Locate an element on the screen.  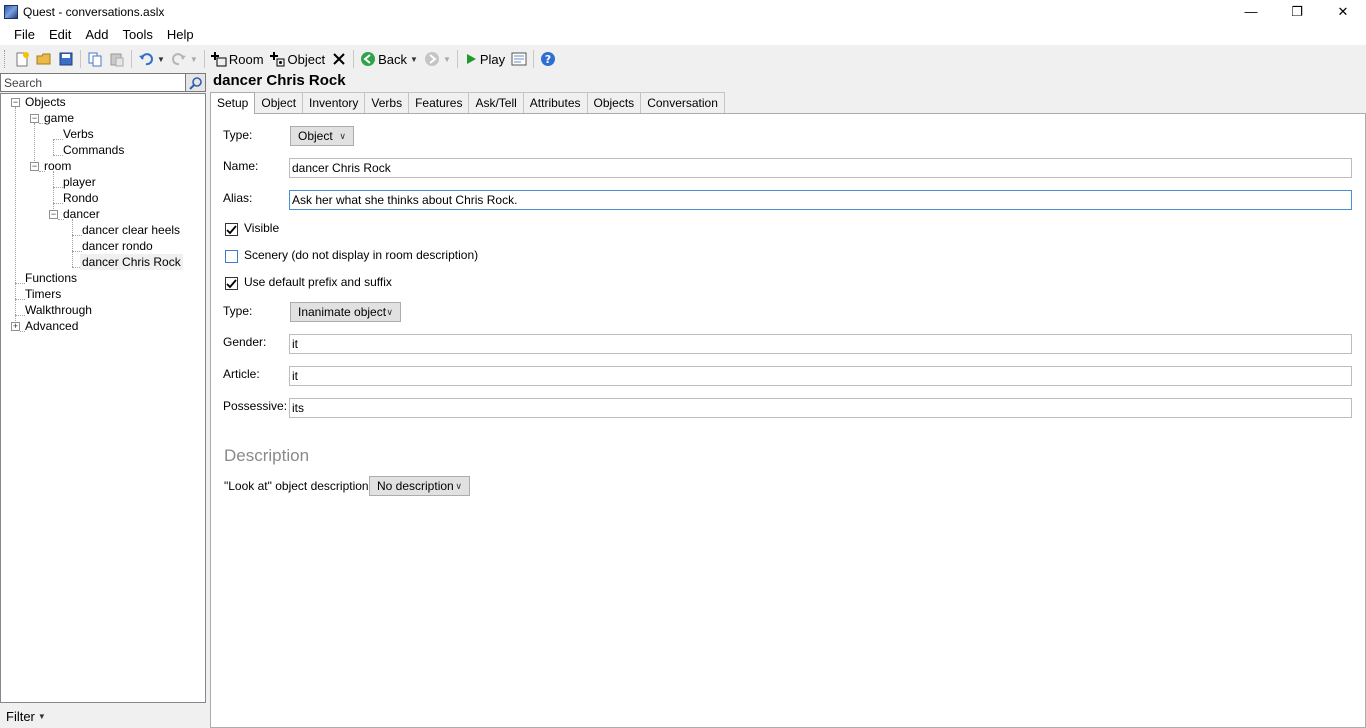
restore-button: ❐ is located at coordinates (1297, 11).